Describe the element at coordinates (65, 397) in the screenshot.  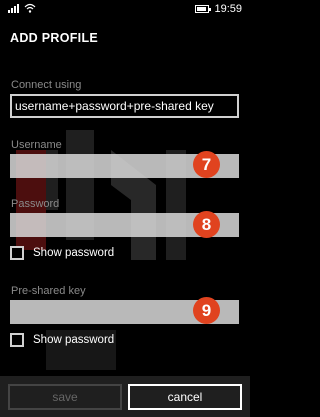
I see `save-button: save` at that location.